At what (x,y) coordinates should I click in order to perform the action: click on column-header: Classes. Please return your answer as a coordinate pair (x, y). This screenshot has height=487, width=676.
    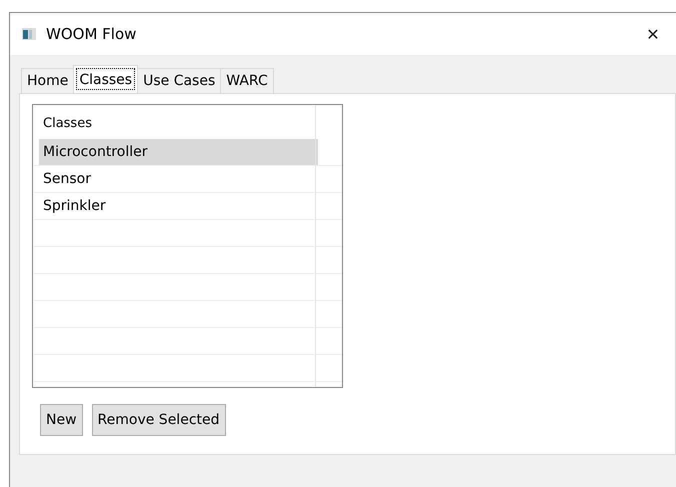
    Looking at the image, I should click on (67, 124).